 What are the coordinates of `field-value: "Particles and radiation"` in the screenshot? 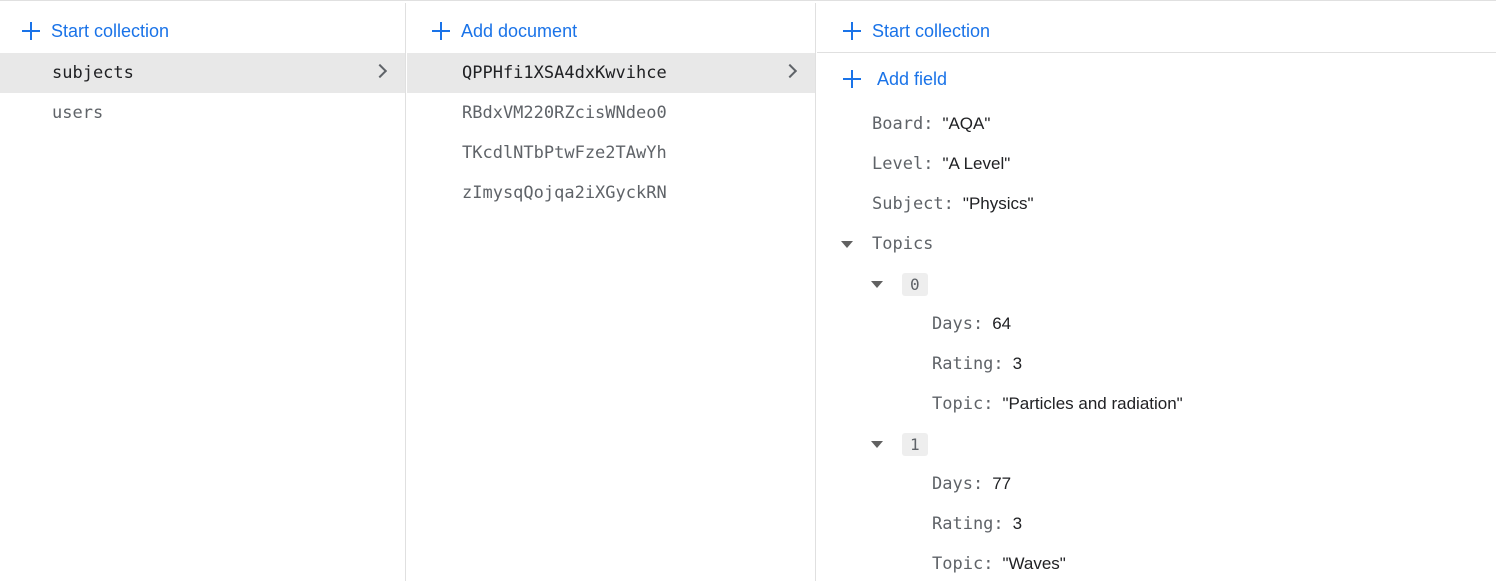 It's located at (1092, 403).